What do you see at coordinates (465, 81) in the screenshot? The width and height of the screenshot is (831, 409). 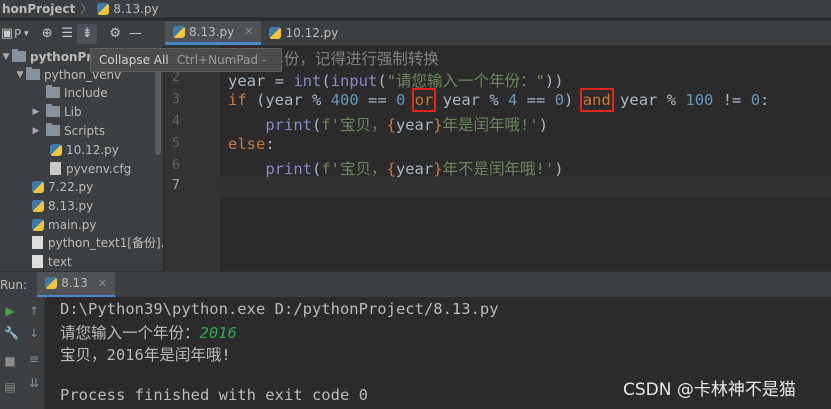 I see `string: "请您输入一个年份："` at bounding box center [465, 81].